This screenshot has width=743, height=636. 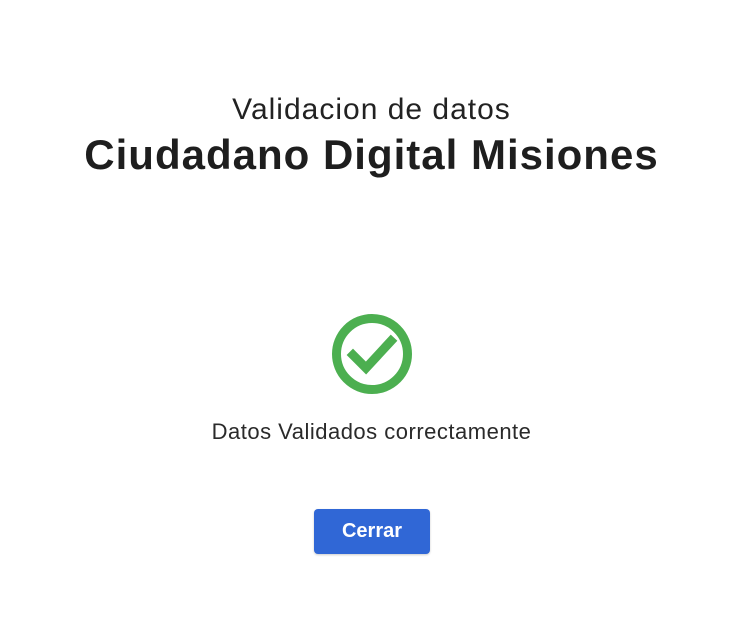 What do you see at coordinates (372, 531) in the screenshot?
I see `close-button: Cerrar` at bounding box center [372, 531].